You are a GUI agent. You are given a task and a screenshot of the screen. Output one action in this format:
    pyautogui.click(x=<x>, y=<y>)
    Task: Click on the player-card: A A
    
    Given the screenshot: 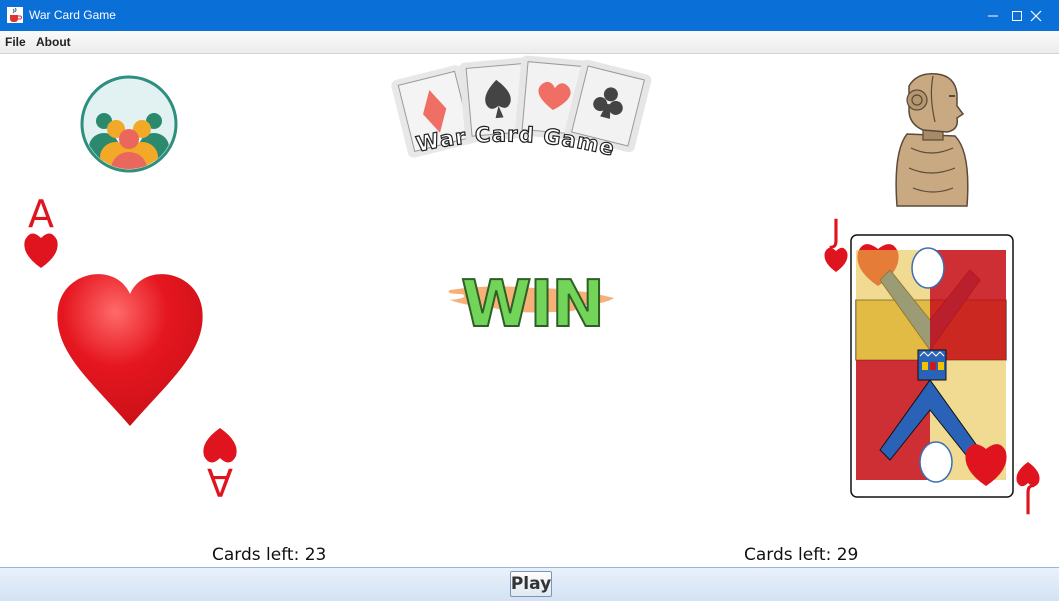 What is the action you would take?
    pyautogui.click(x=132, y=349)
    